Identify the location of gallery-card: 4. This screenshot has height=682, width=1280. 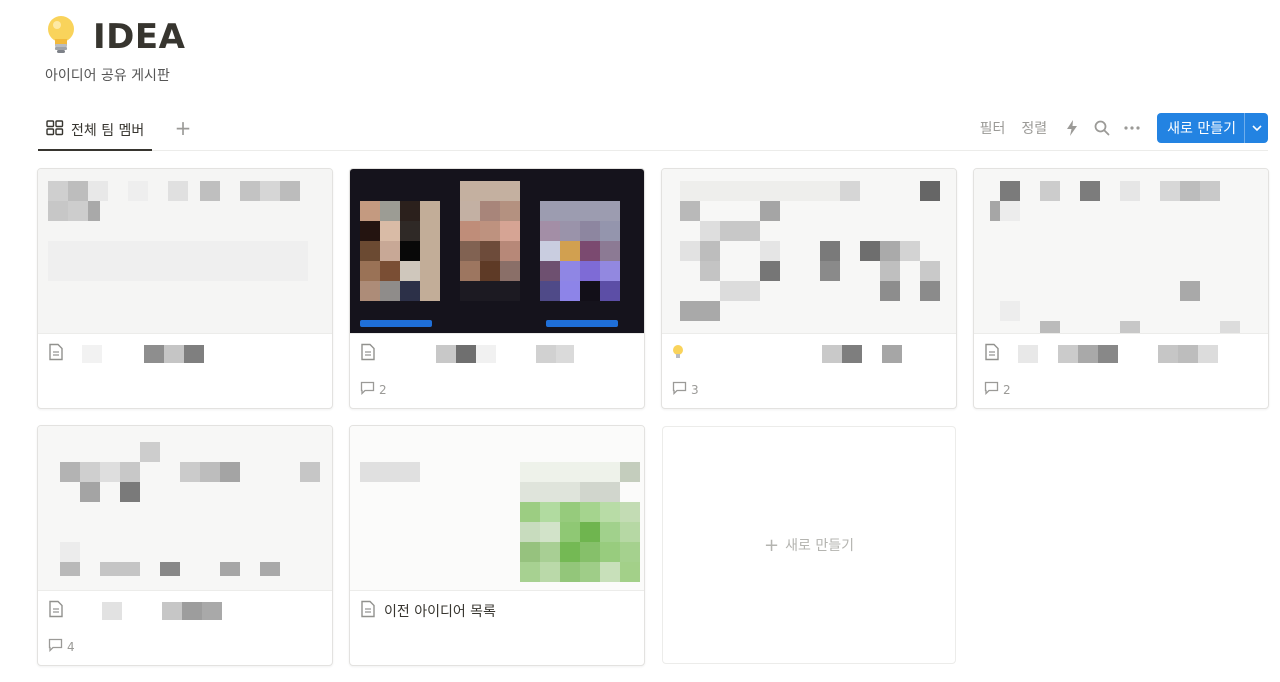
(185, 545).